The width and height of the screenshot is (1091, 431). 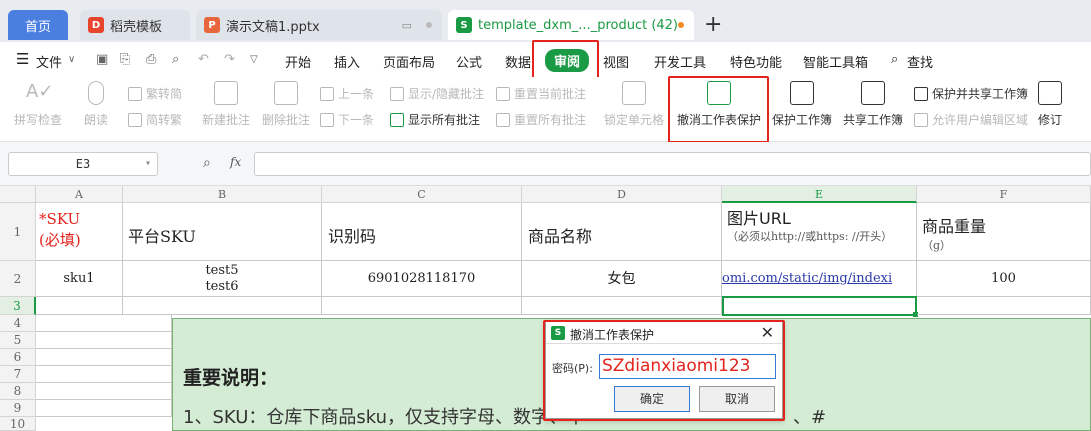 What do you see at coordinates (921, 93) in the screenshot?
I see `lock-share-icon` at bounding box center [921, 93].